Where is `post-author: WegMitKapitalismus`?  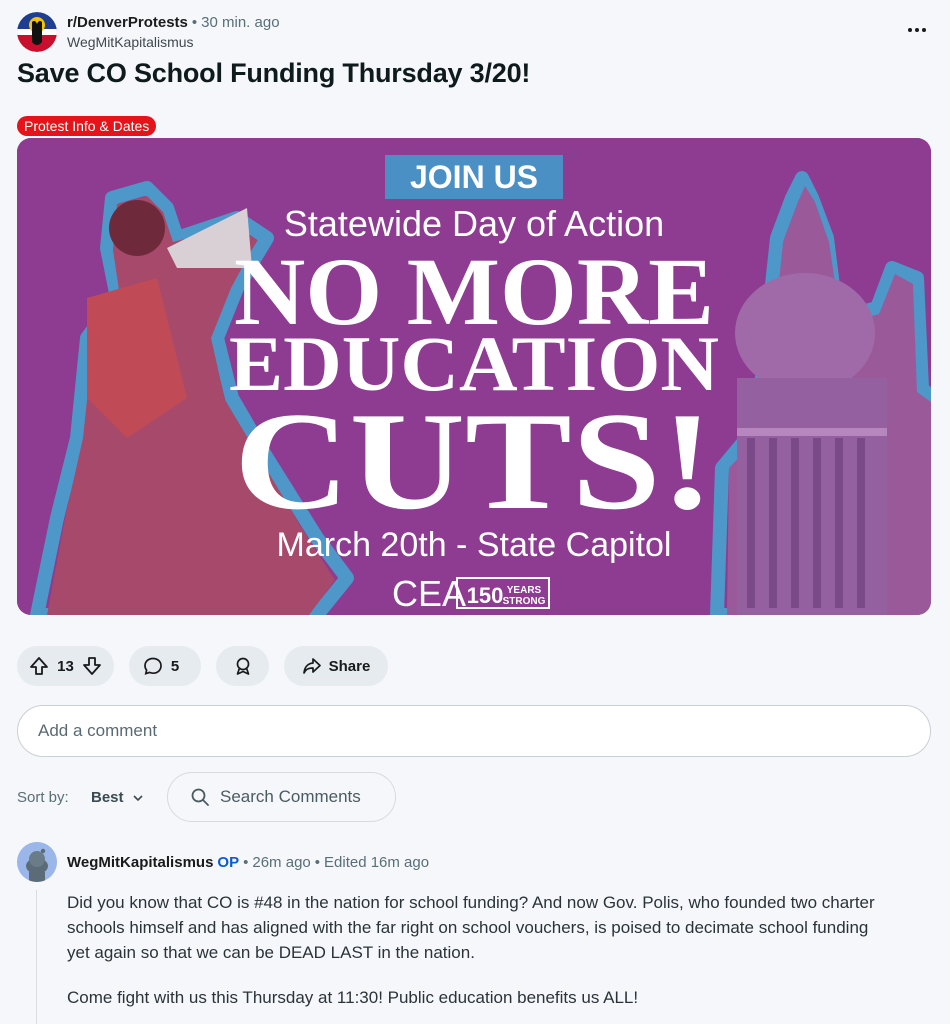
post-author: WegMitKapitalismus is located at coordinates (130, 42).